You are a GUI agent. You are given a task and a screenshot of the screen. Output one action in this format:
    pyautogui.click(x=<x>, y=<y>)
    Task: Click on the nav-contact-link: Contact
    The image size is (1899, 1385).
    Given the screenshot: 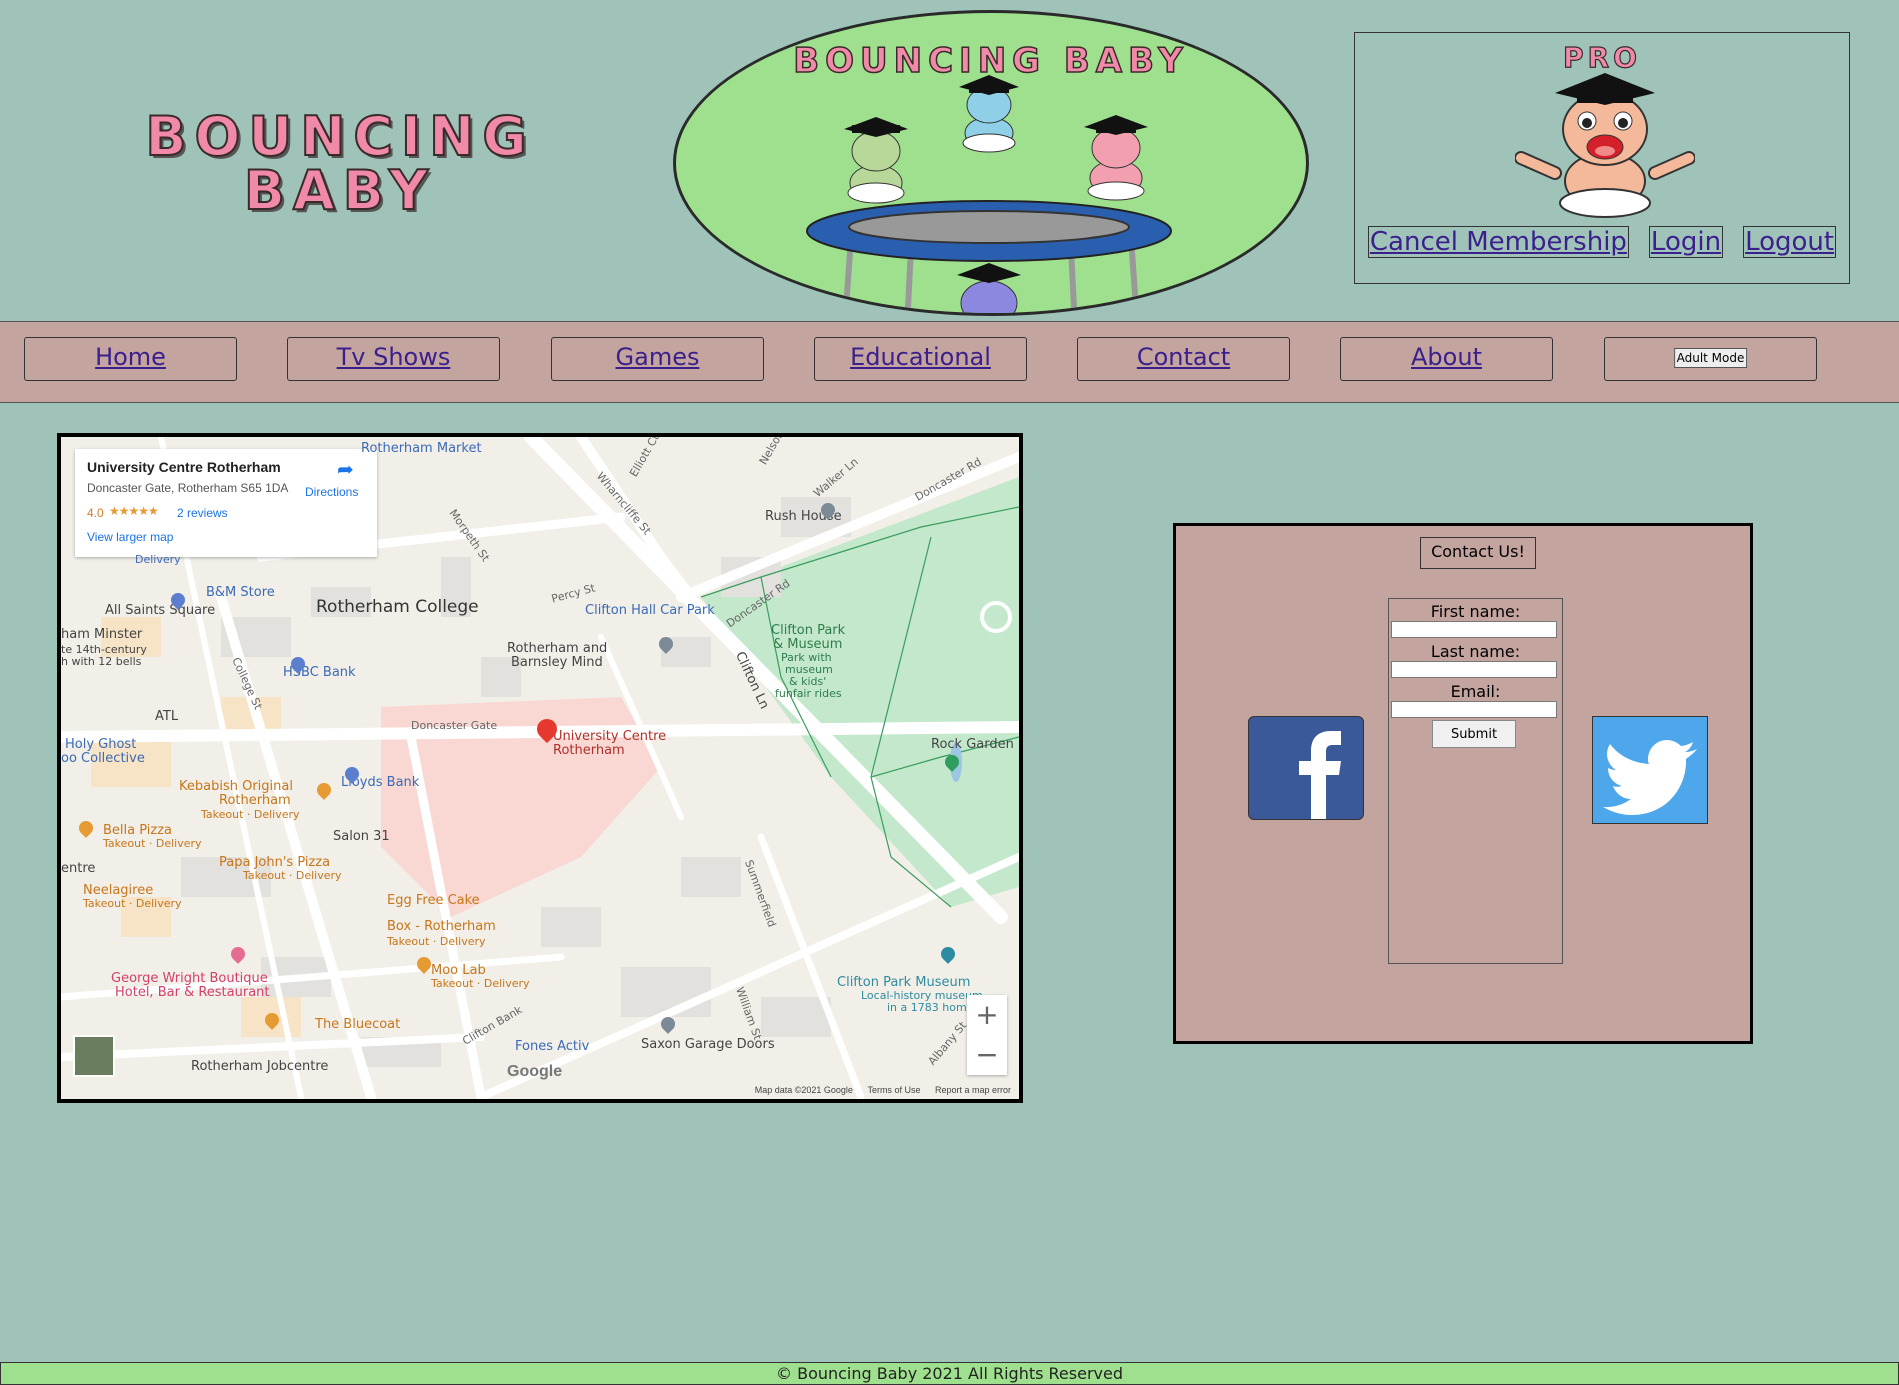 What is the action you would take?
    pyautogui.click(x=1183, y=359)
    